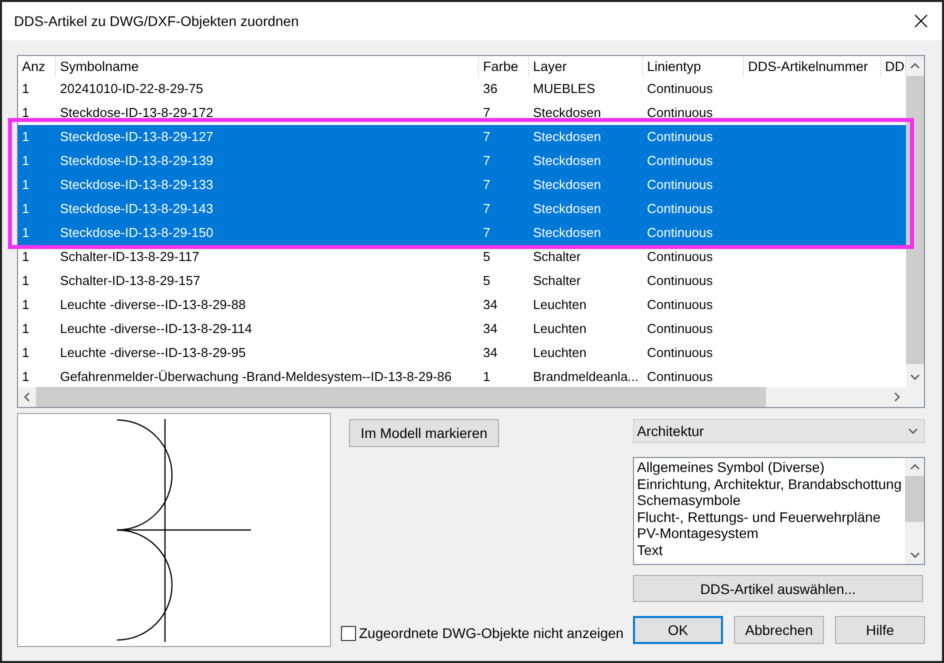 Image resolution: width=944 pixels, height=663 pixels. I want to click on horizontal-scrollbar, so click(462, 397).